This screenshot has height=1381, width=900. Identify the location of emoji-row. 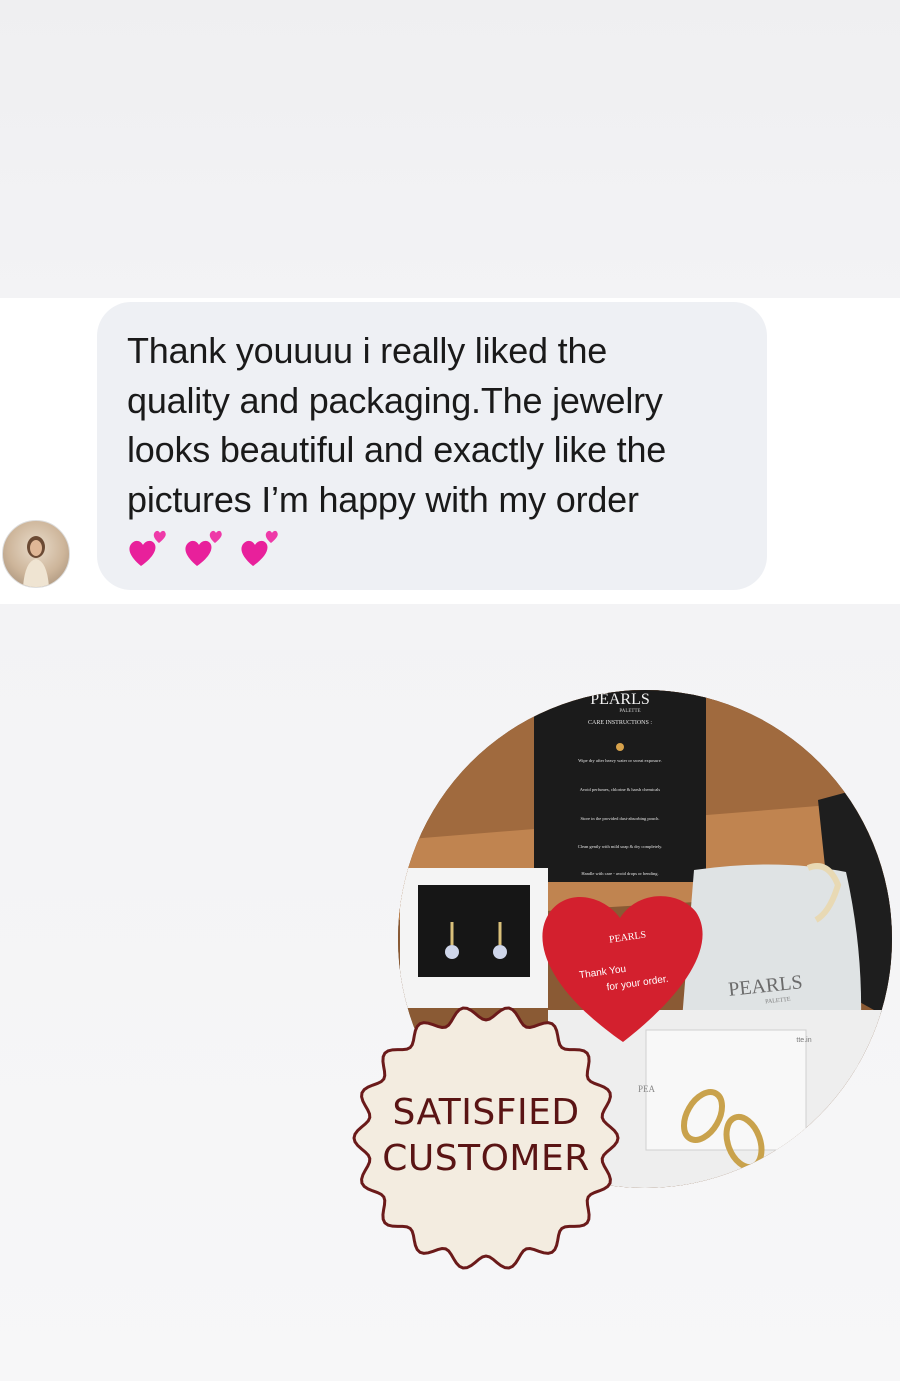
(432, 551).